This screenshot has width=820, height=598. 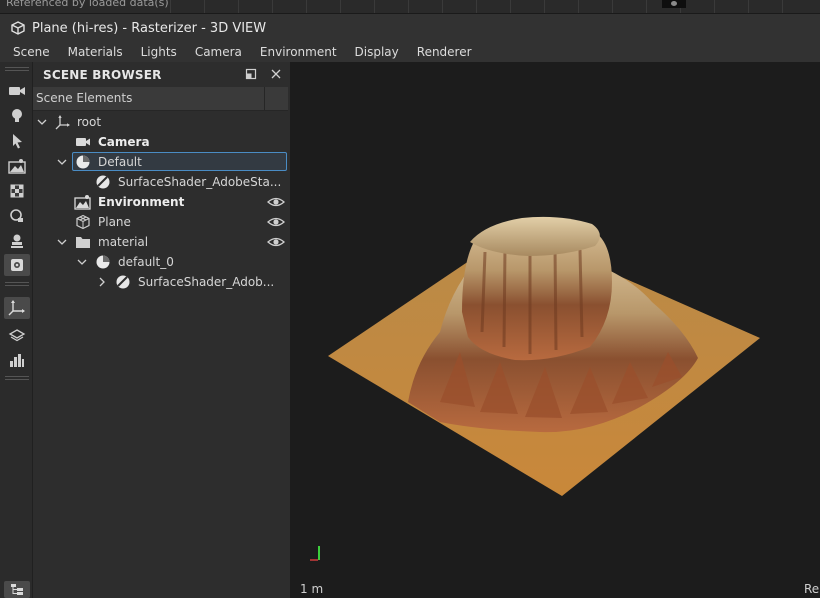 I want to click on close-icon, so click(x=276, y=74).